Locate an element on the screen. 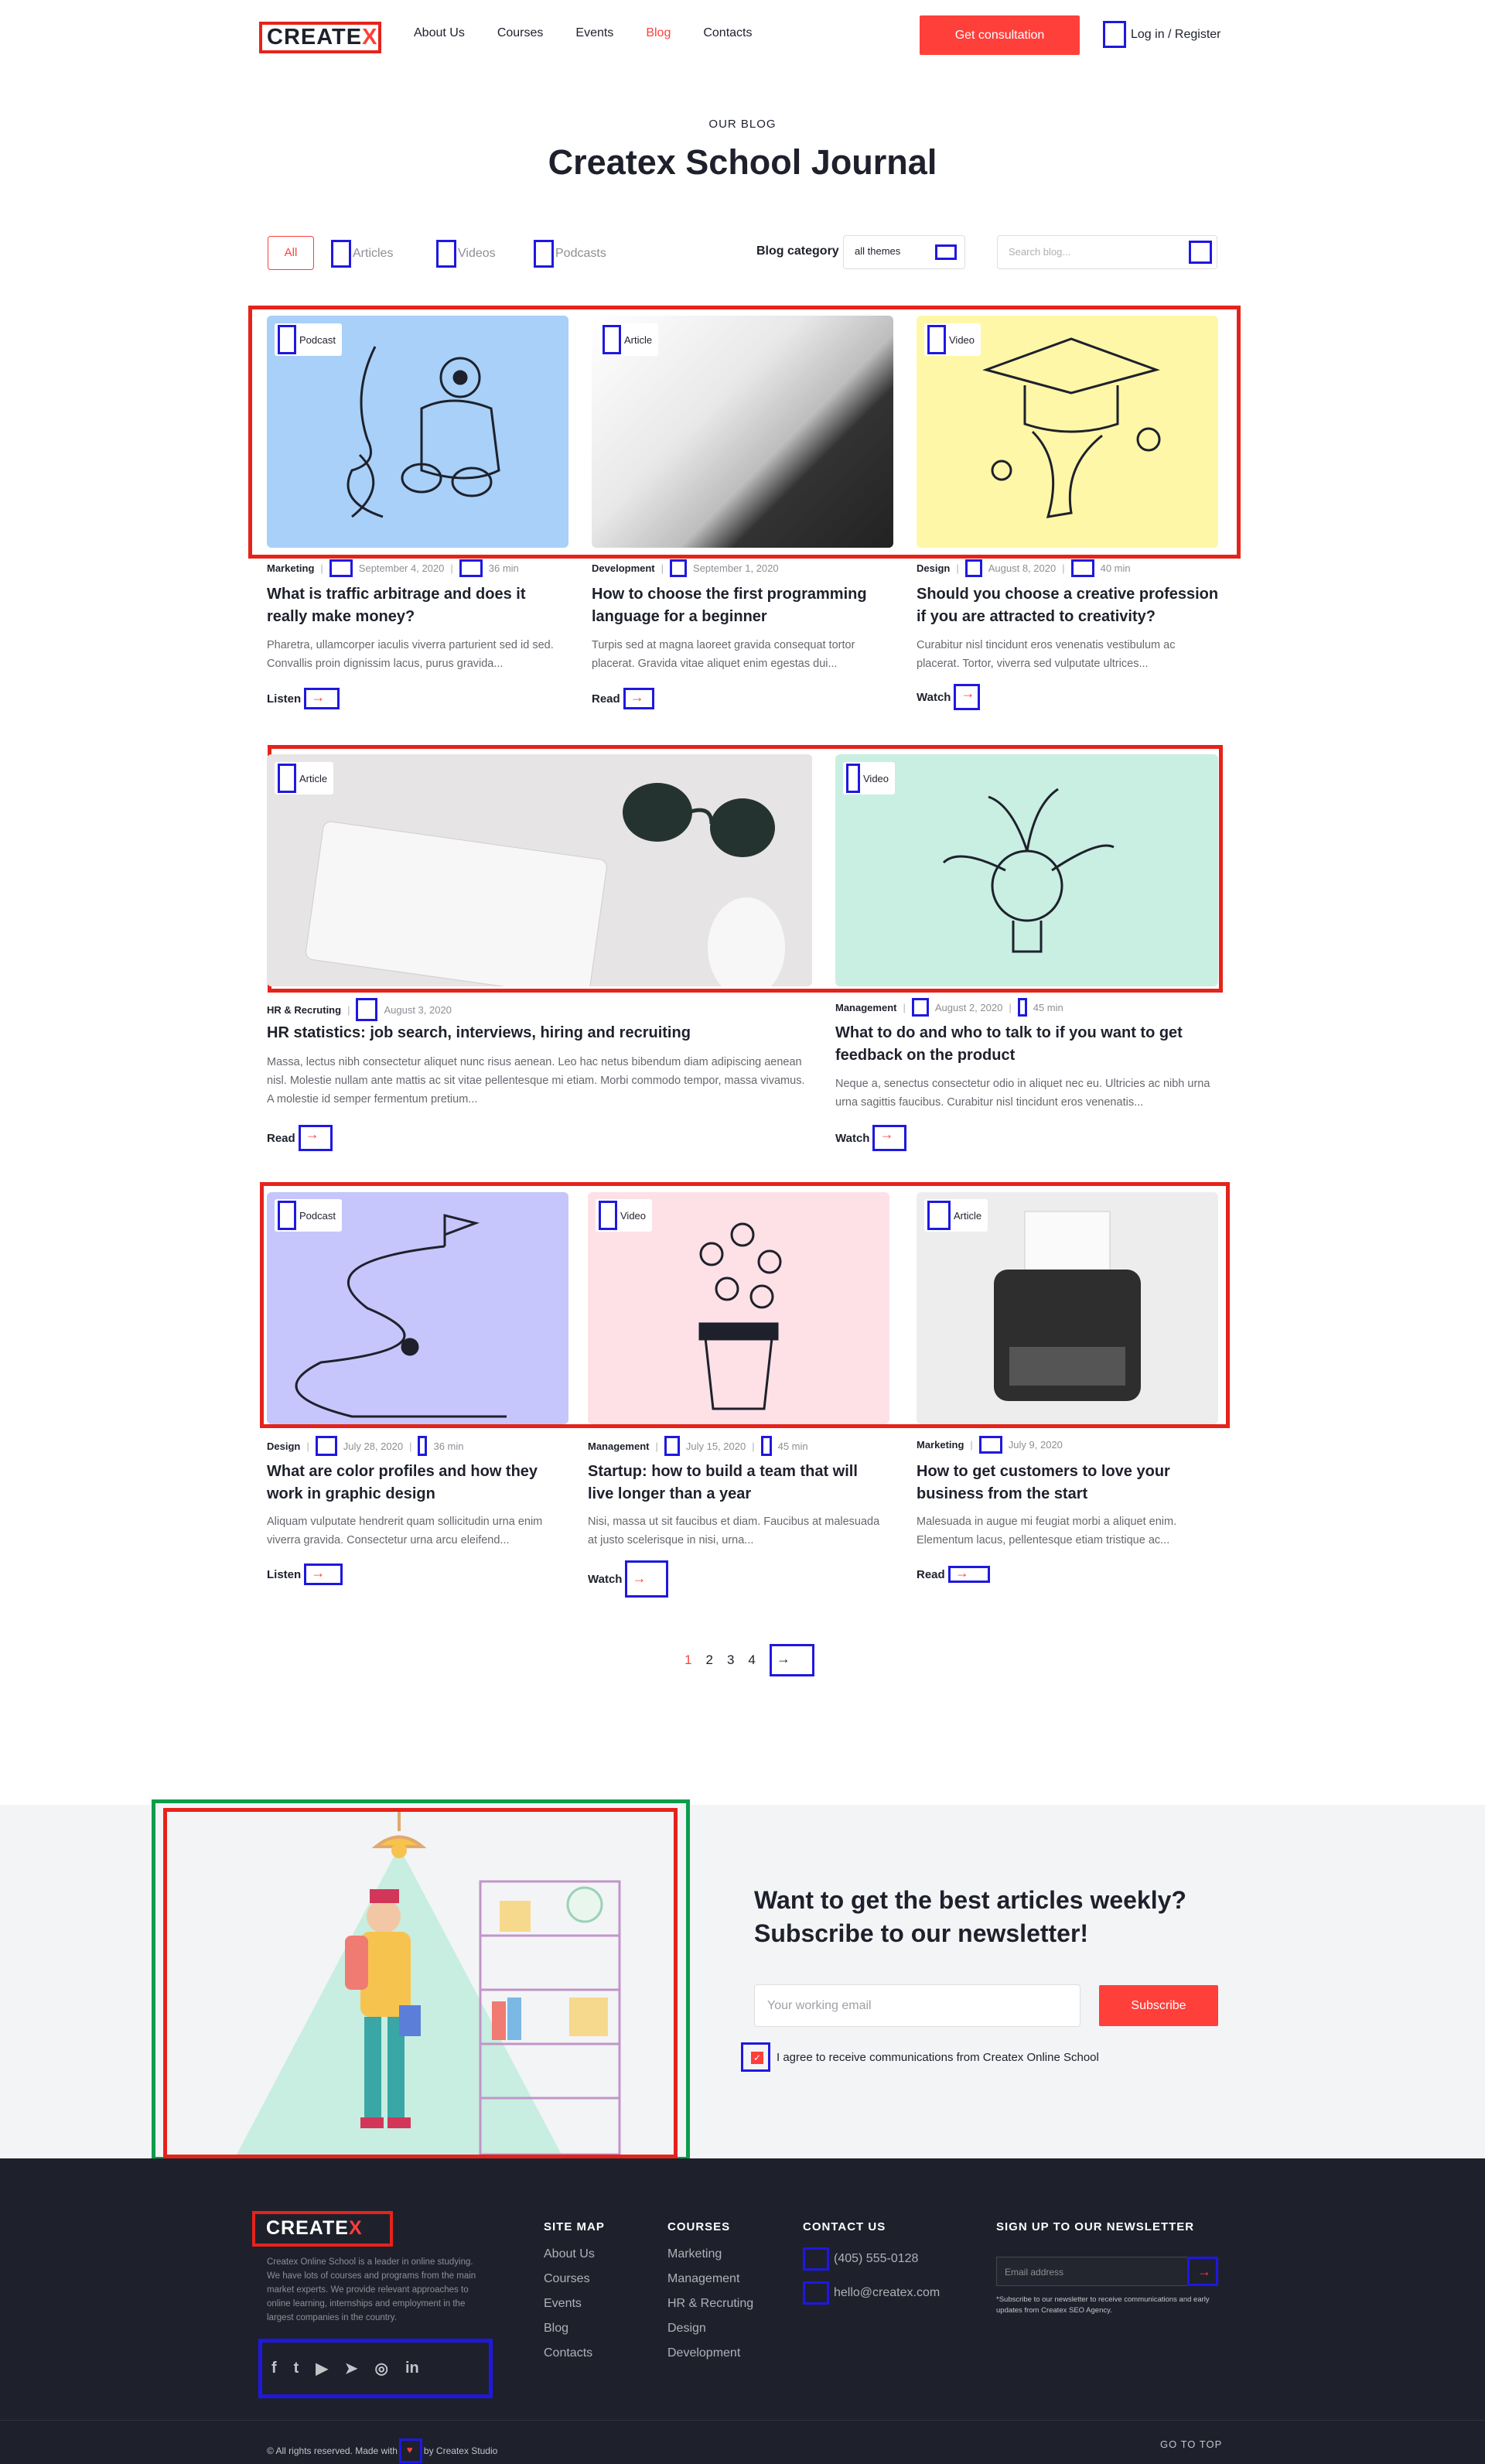  card-duration: 36 min is located at coordinates (504, 568).